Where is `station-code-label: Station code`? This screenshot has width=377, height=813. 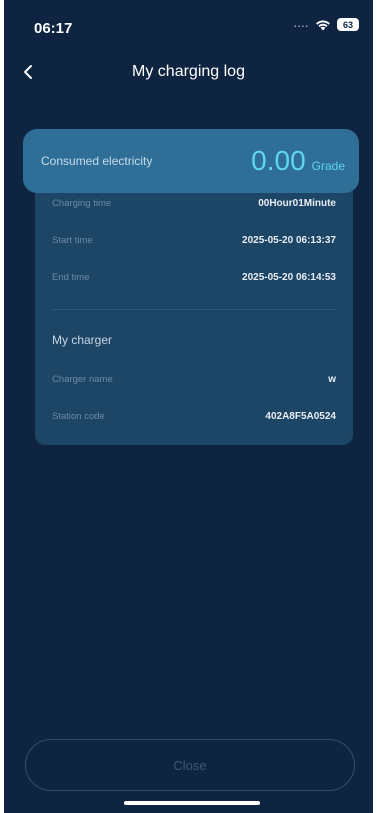
station-code-label: Station code is located at coordinates (78, 416).